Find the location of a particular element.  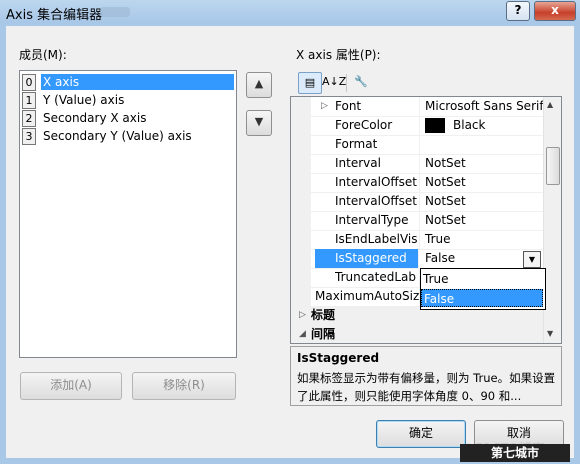

property-value: Black is located at coordinates (484, 125).